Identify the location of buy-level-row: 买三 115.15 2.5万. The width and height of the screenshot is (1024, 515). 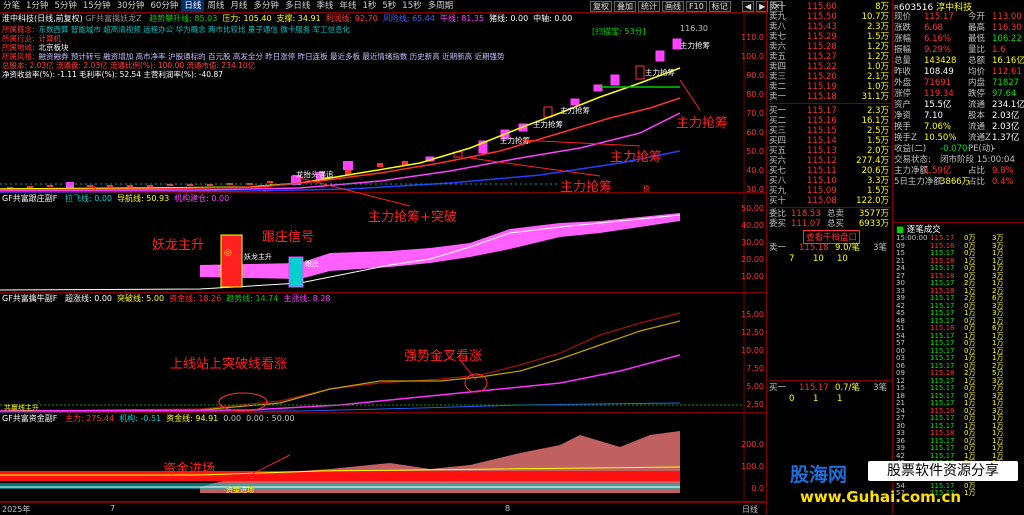
(831, 131).